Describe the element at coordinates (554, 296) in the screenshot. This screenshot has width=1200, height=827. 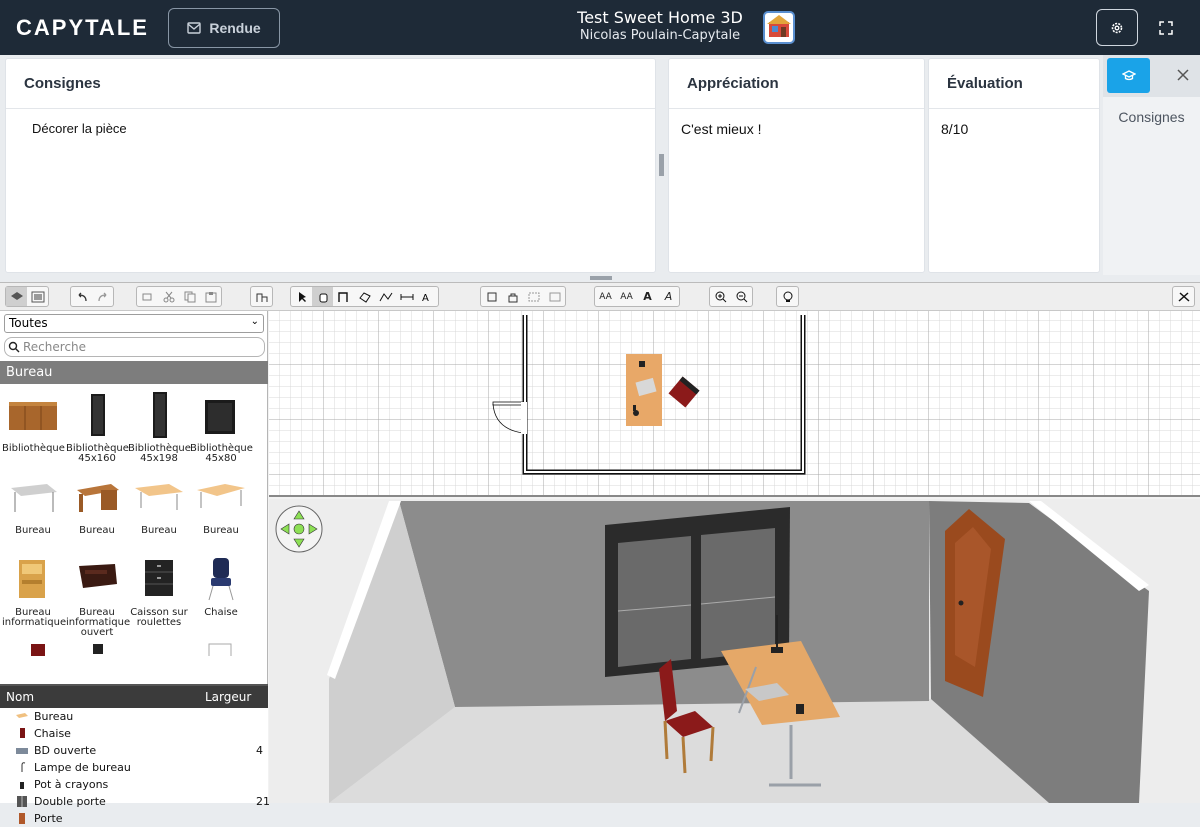
I see `ungroup-button` at that location.